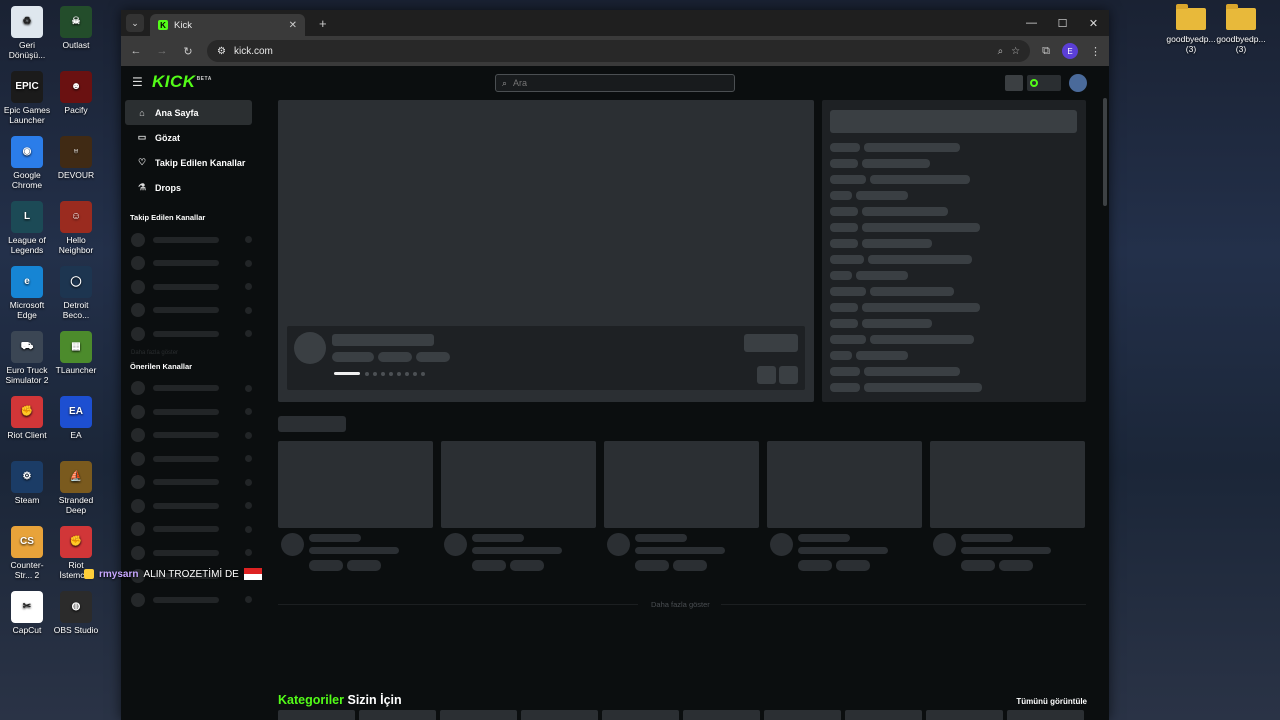 The height and width of the screenshot is (720, 1280). I want to click on forward-icon: →, so click(162, 51).